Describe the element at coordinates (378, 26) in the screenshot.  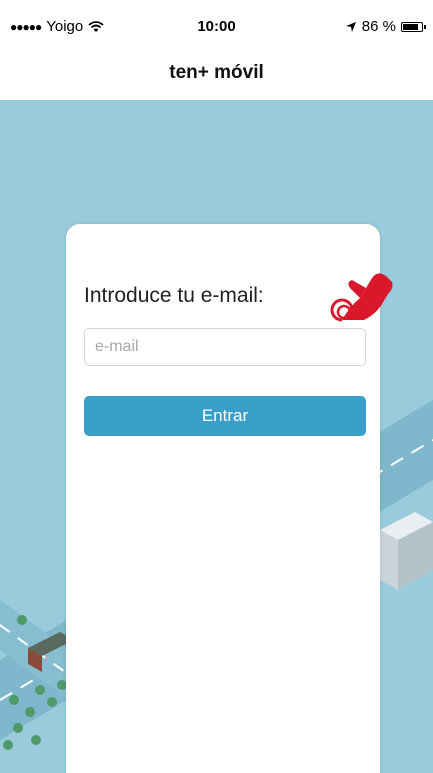
I see `battery-percent: 86 %` at that location.